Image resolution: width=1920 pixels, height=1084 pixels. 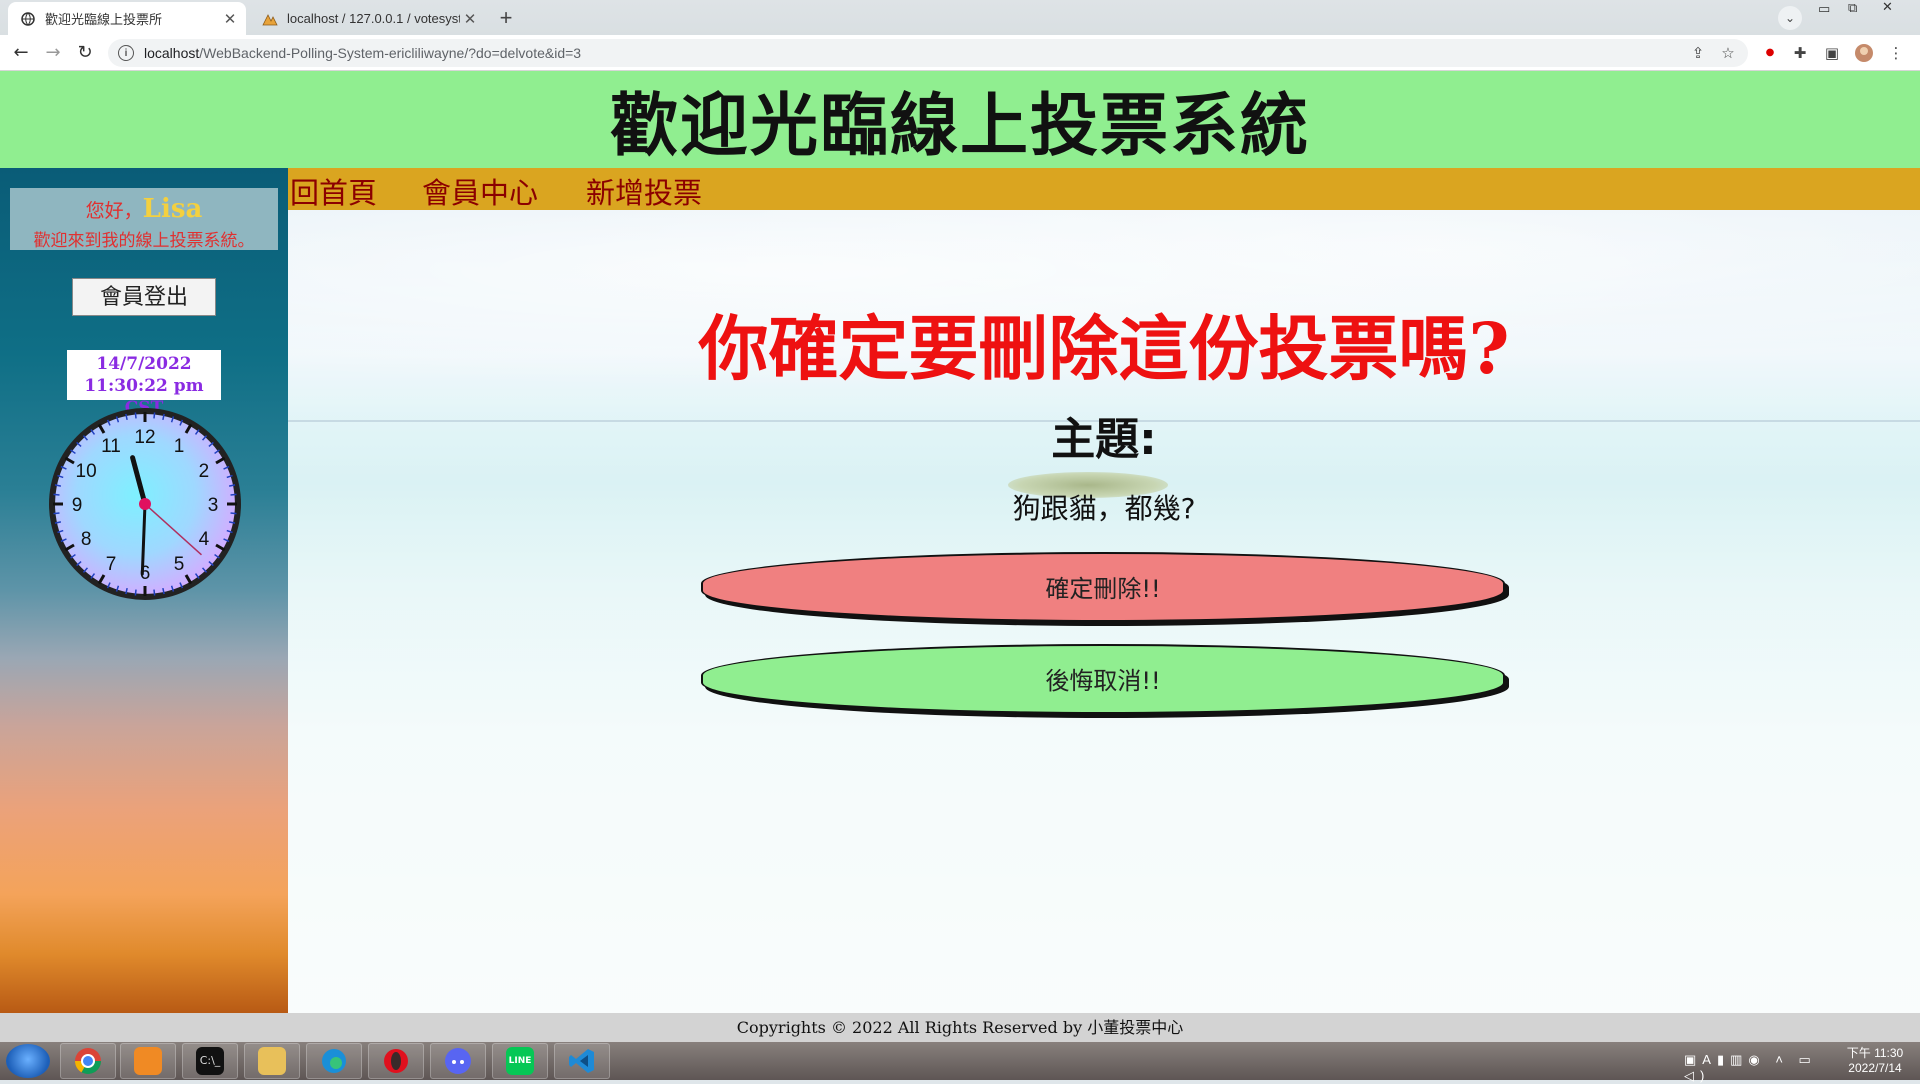 What do you see at coordinates (644, 191) in the screenshot?
I see `nav-add-vote-link: 新增投票` at bounding box center [644, 191].